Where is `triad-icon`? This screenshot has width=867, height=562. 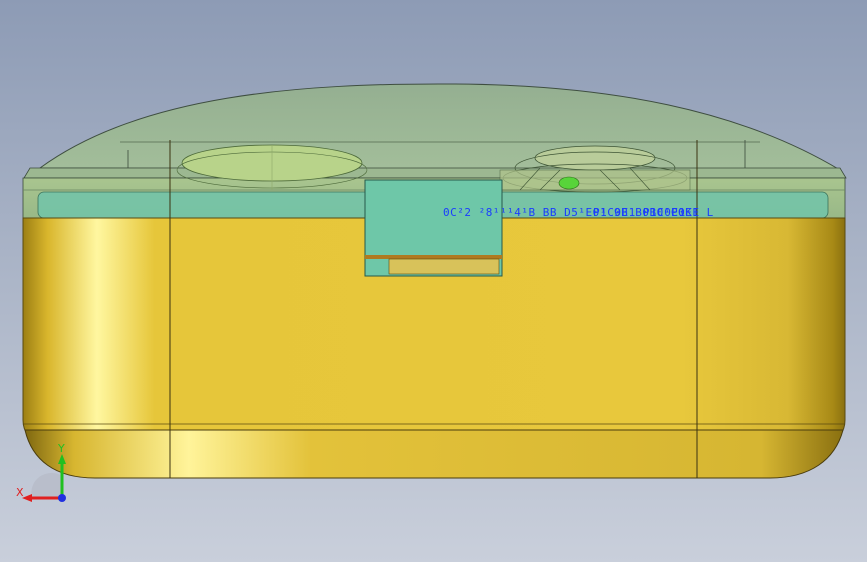 triad-icon is located at coordinates (44, 478).